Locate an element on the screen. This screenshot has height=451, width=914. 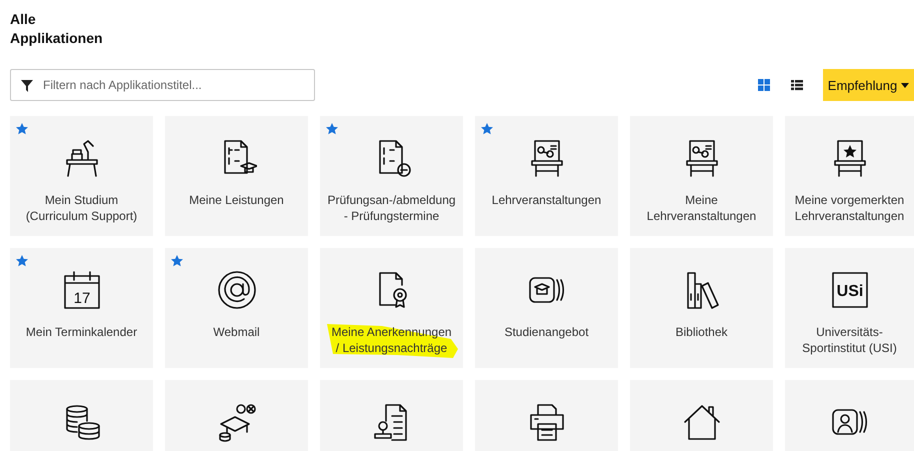
page-title: Applikationen is located at coordinates (56, 38).